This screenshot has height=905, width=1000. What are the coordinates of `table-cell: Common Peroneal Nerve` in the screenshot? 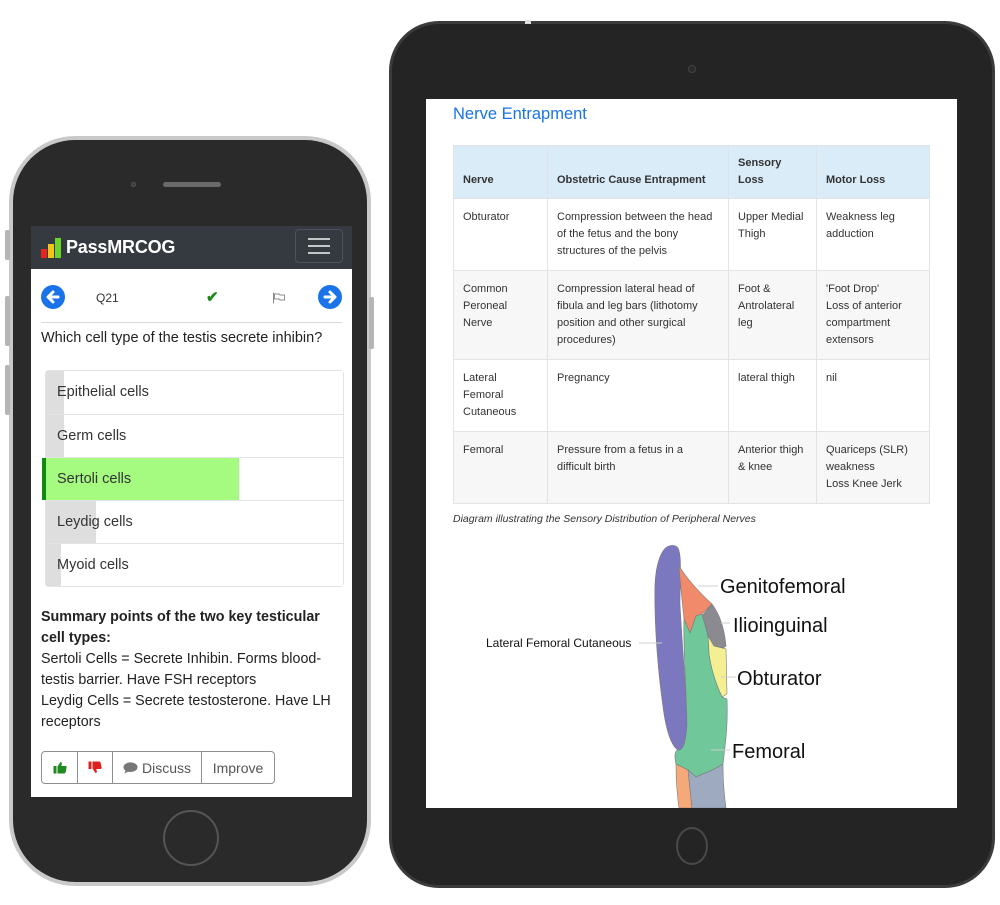 It's located at (500, 315).